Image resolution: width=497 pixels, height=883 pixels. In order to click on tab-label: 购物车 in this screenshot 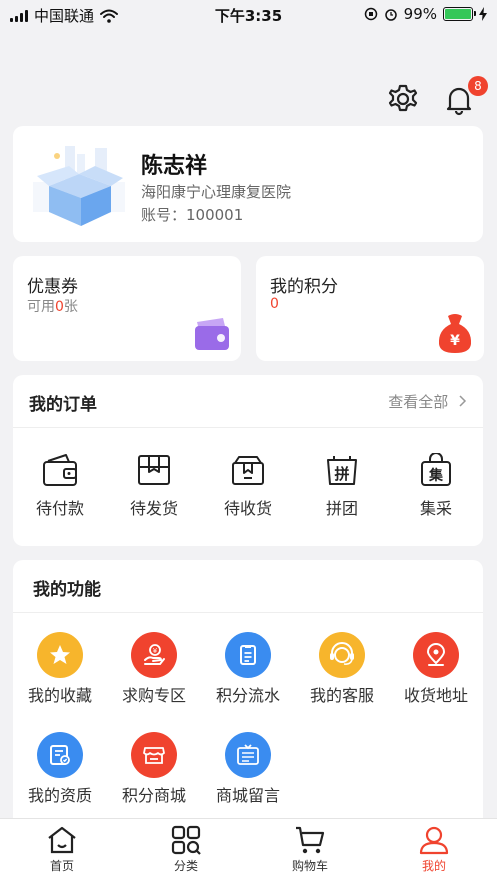, I will do `click(309, 866)`.